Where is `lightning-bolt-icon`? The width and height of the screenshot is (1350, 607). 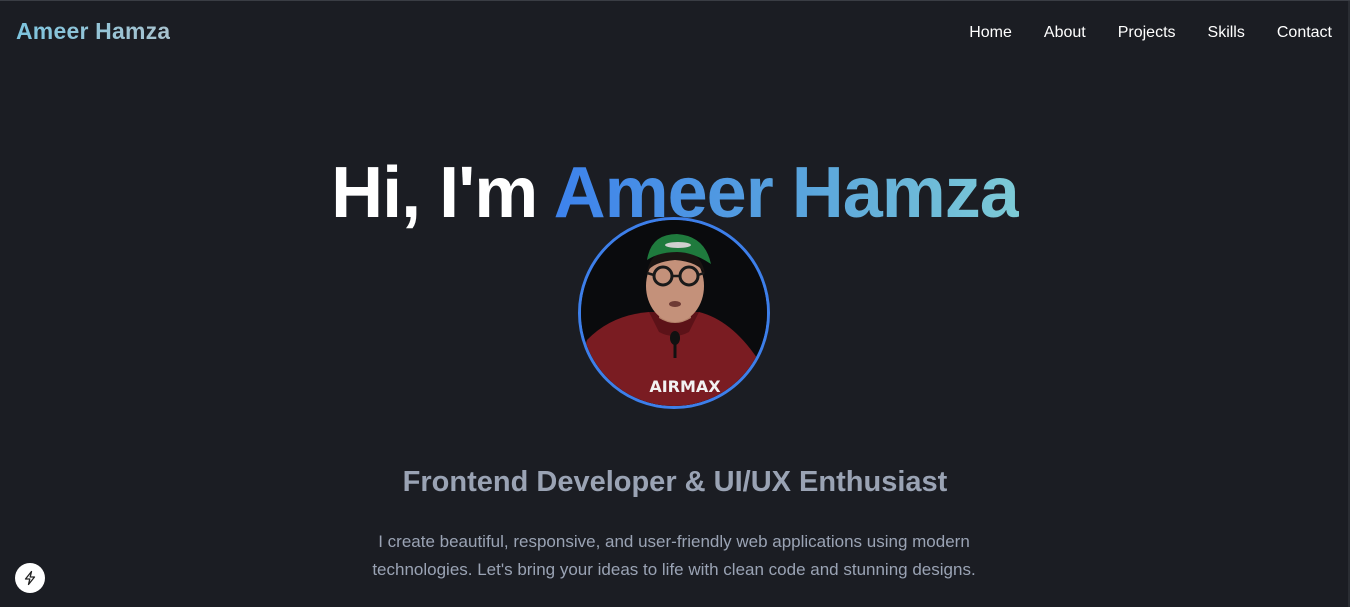
lightning-bolt-icon is located at coordinates (30, 578).